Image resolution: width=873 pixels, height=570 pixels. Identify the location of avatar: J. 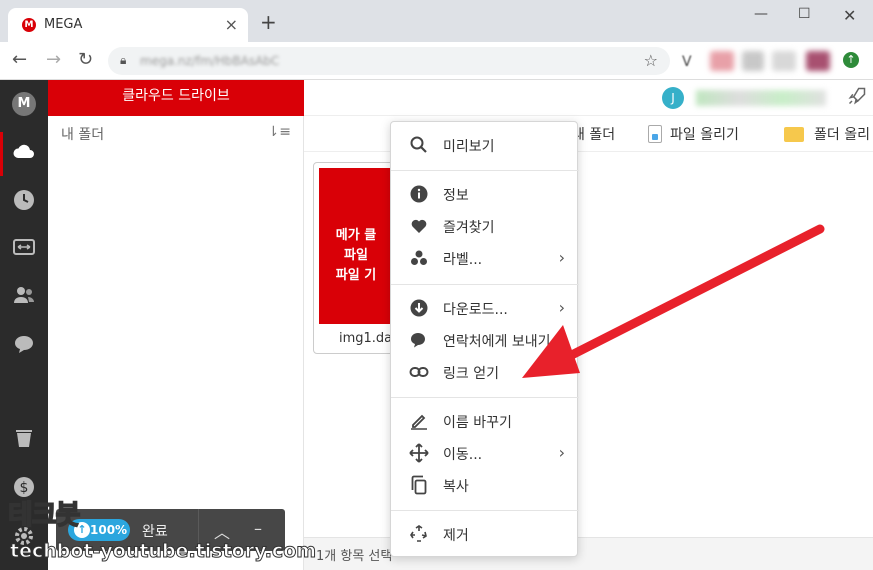
(673, 98).